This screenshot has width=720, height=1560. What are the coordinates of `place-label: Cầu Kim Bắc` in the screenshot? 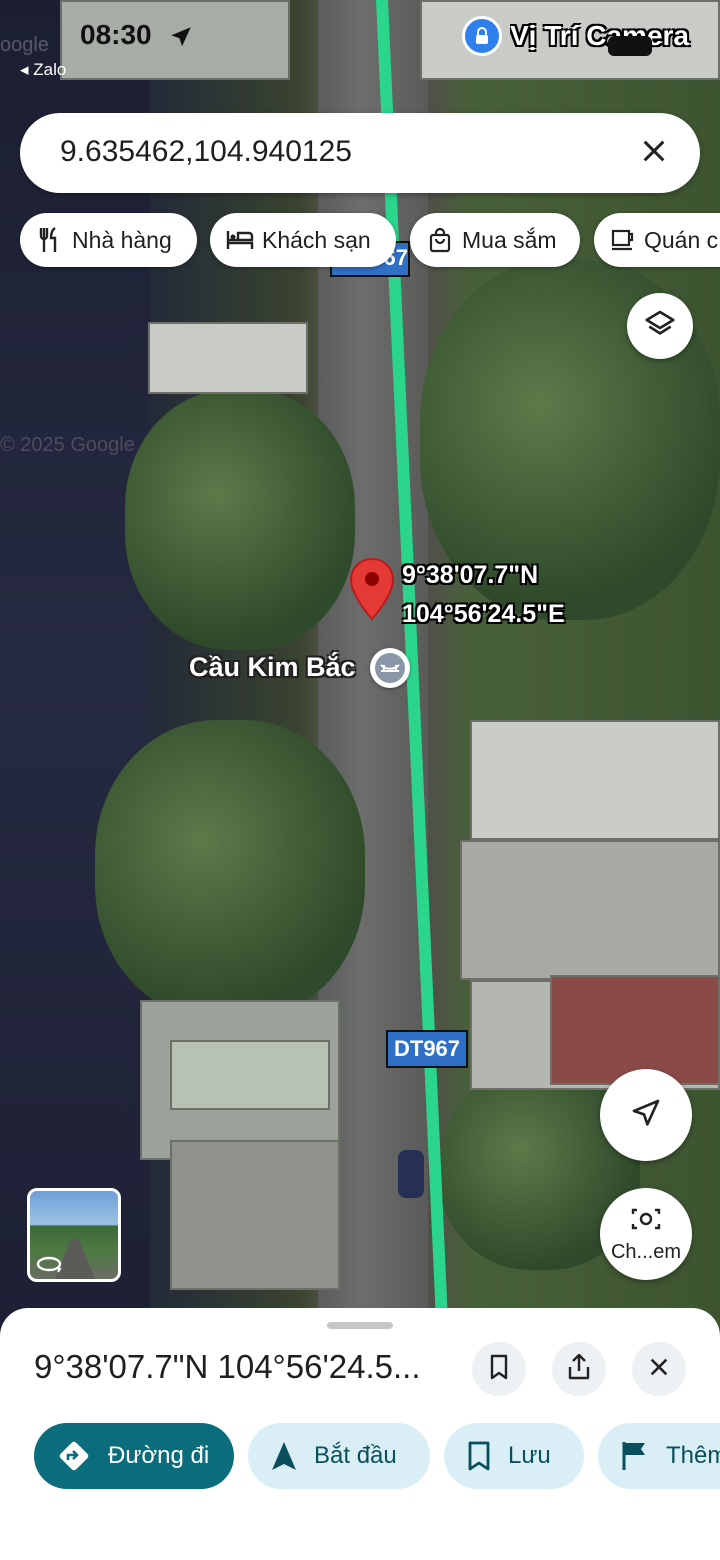 It's located at (272, 667).